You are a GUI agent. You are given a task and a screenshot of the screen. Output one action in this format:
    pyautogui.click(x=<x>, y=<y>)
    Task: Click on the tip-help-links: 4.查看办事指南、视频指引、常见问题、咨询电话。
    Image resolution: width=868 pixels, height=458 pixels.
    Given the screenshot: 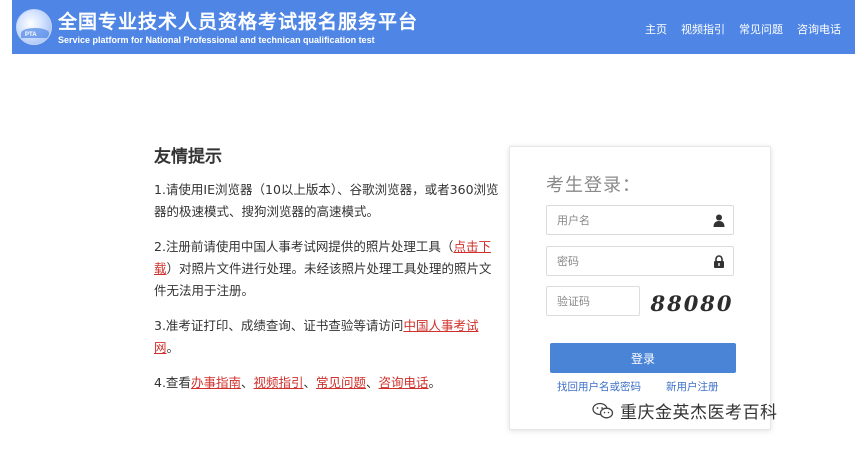 What is the action you would take?
    pyautogui.click(x=327, y=383)
    